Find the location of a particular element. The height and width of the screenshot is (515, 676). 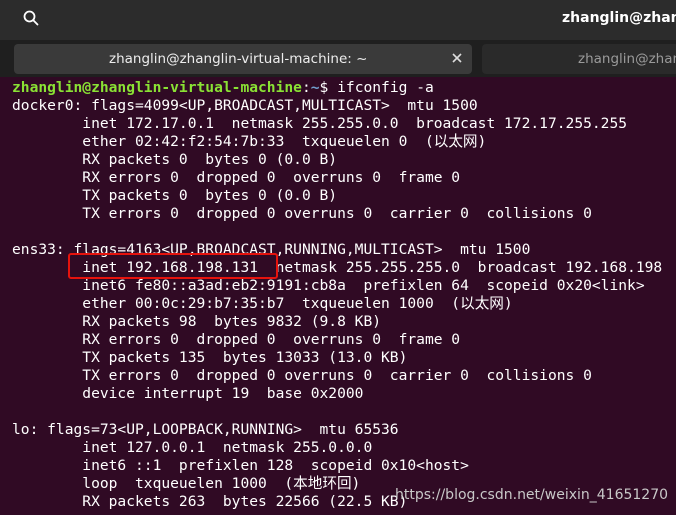

prompt-colon: : is located at coordinates (306, 87).